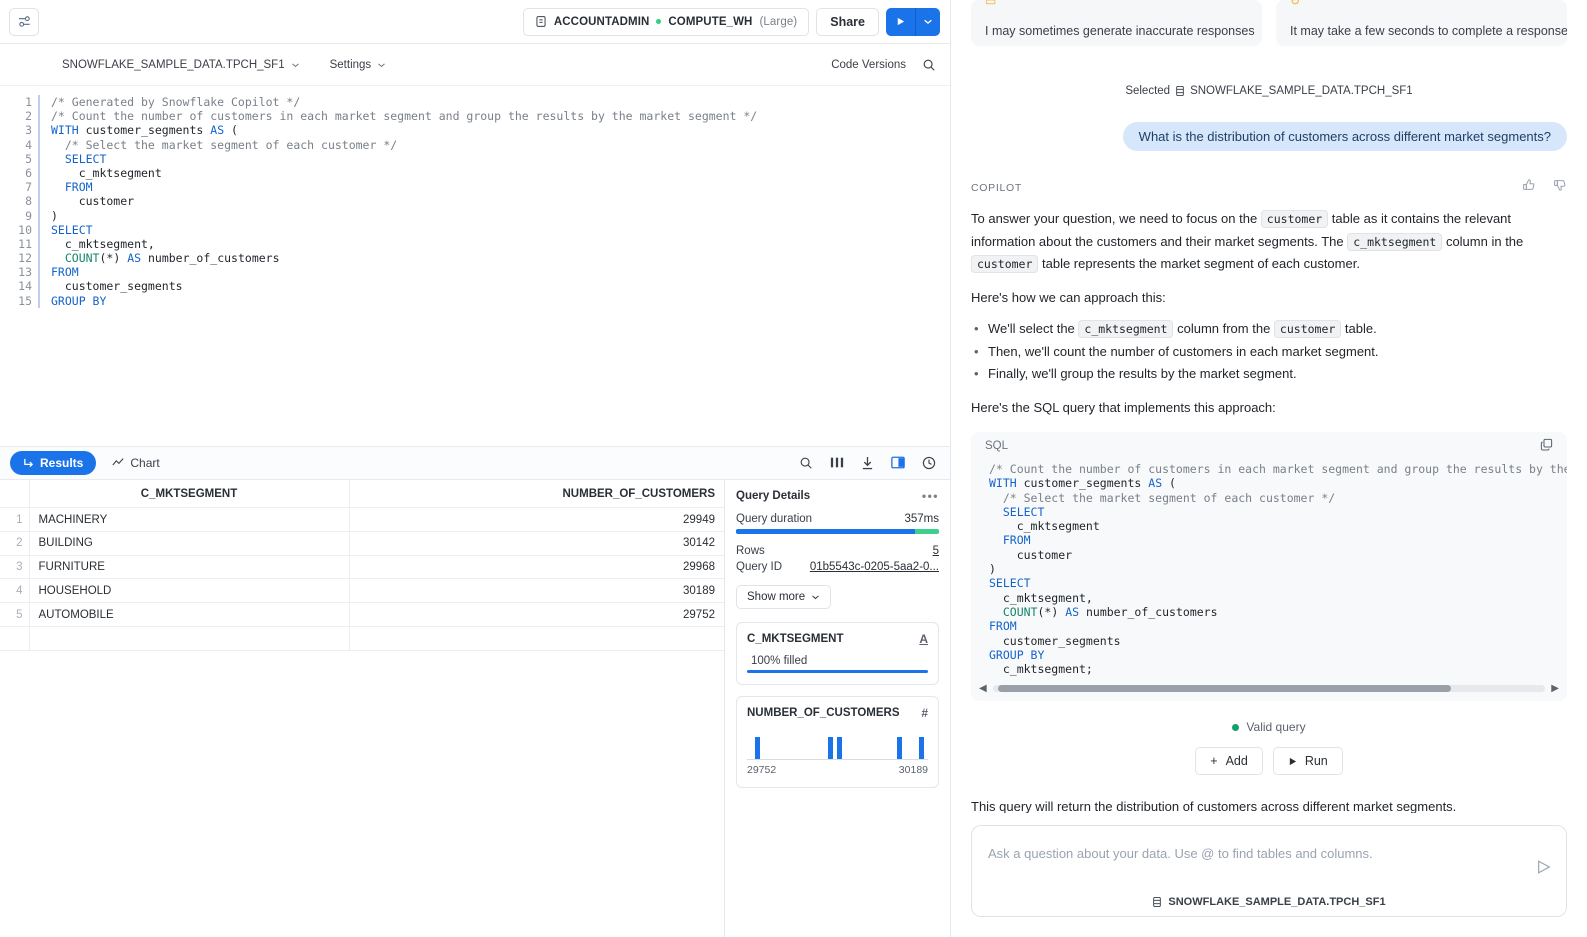 Image resolution: width=1587 pixels, height=937 pixels. What do you see at coordinates (15, 494) in the screenshot?
I see `row-index-header` at bounding box center [15, 494].